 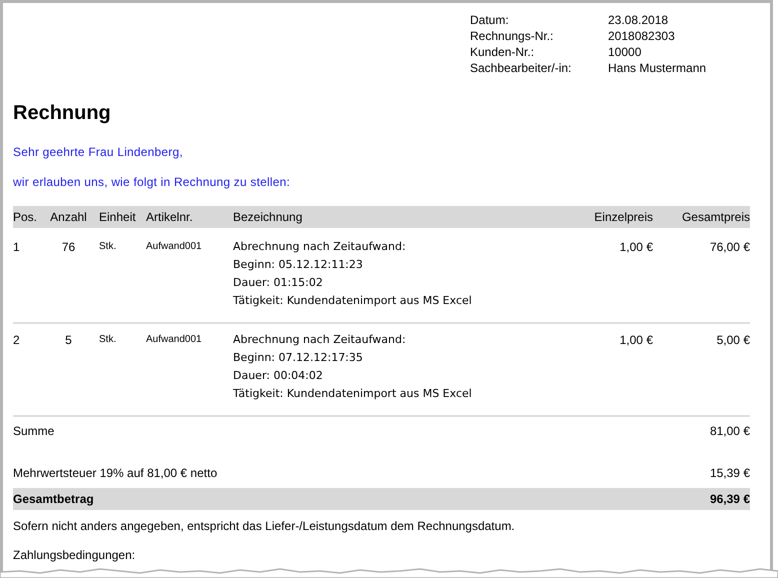 I want to click on column-header: Einzelpreis, so click(x=623, y=217).